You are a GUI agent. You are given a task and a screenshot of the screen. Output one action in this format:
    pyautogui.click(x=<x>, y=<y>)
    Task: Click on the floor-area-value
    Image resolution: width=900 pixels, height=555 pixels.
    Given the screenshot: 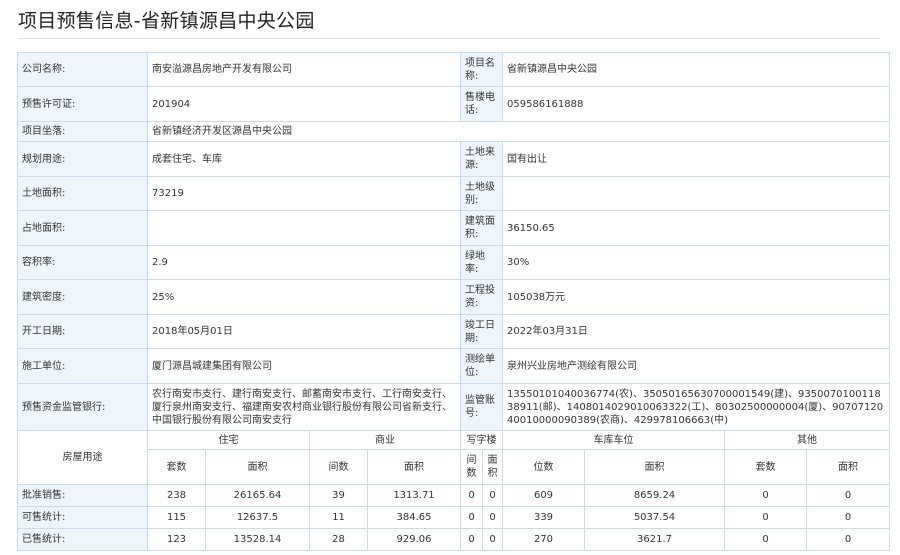 What is the action you would take?
    pyautogui.click(x=304, y=228)
    